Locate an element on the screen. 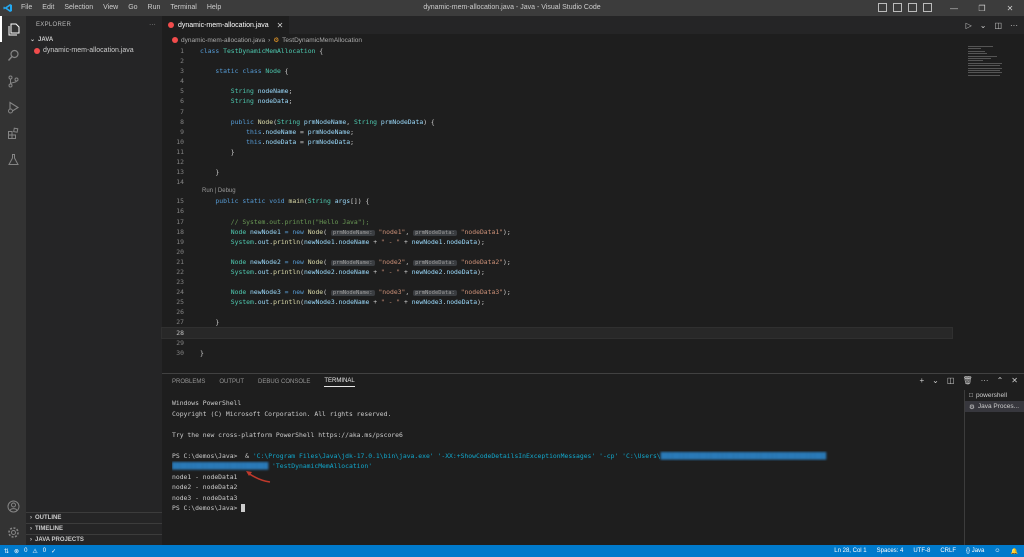  close-tab-icon: ✕ is located at coordinates (280, 25).